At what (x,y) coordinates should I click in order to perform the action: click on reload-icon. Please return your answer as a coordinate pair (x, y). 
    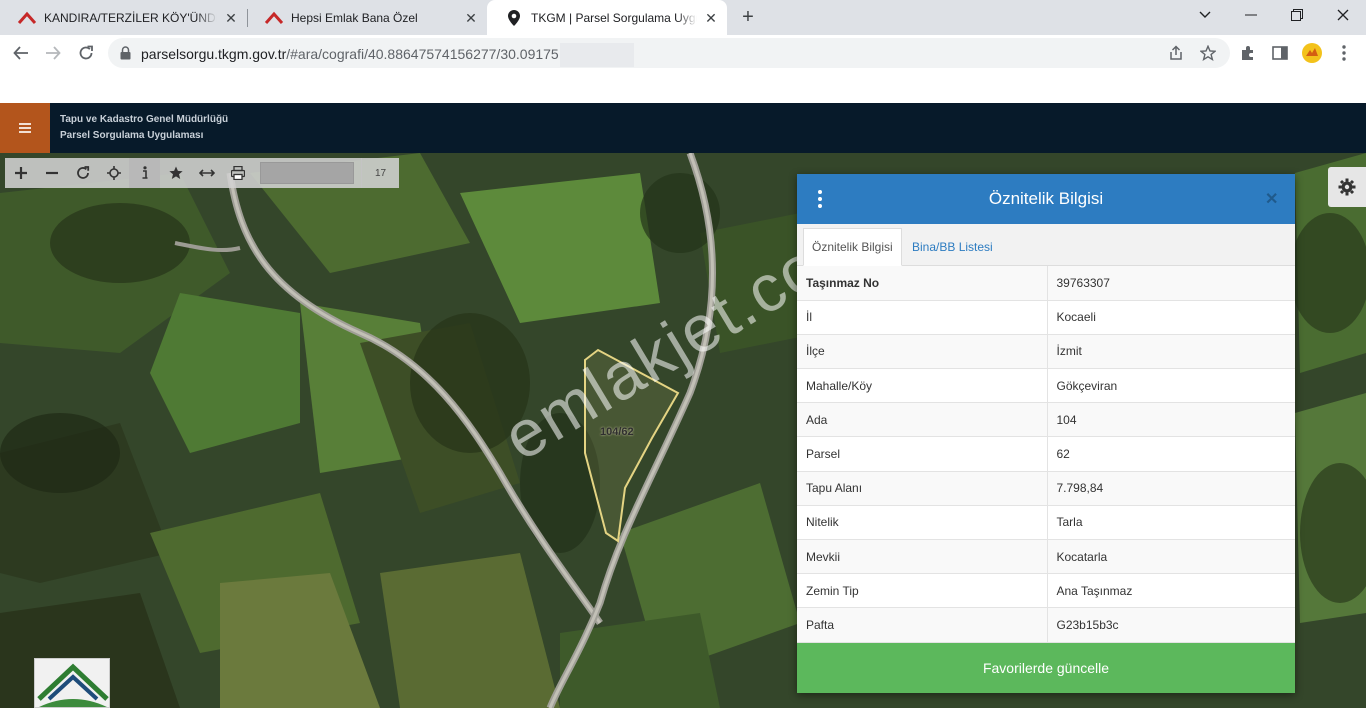
    Looking at the image, I should click on (86, 53).